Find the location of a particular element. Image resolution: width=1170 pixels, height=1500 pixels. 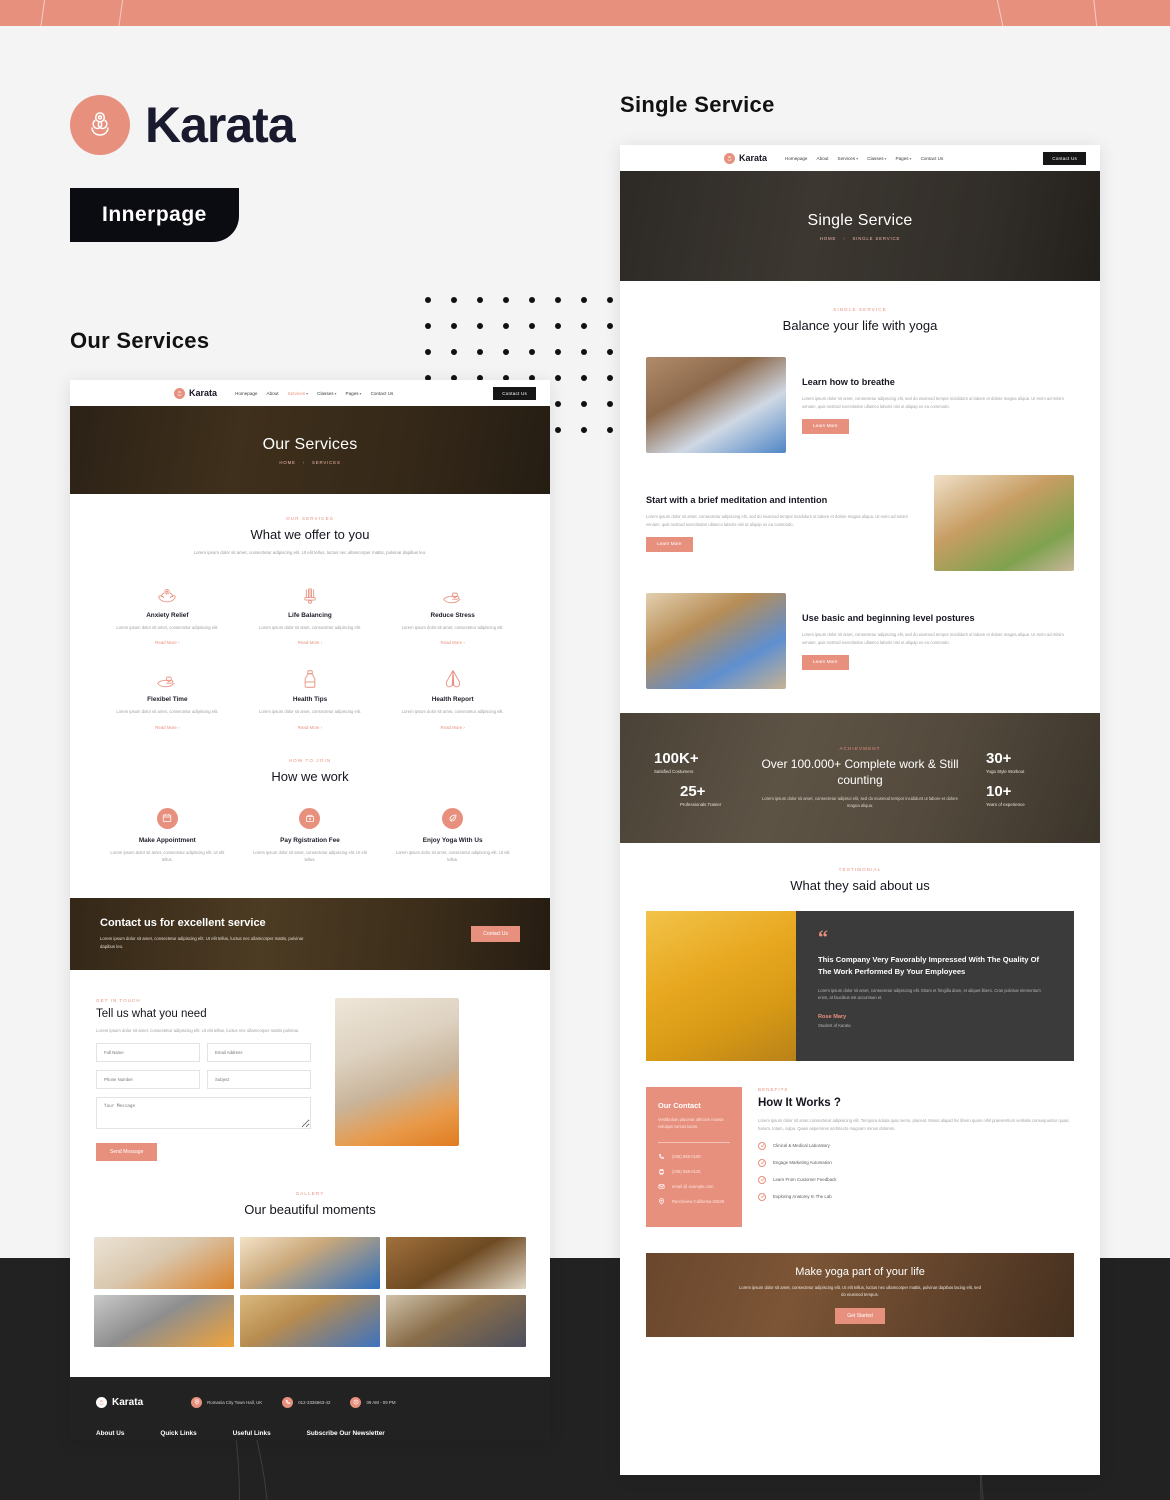

brand-name: Karata is located at coordinates (220, 125).